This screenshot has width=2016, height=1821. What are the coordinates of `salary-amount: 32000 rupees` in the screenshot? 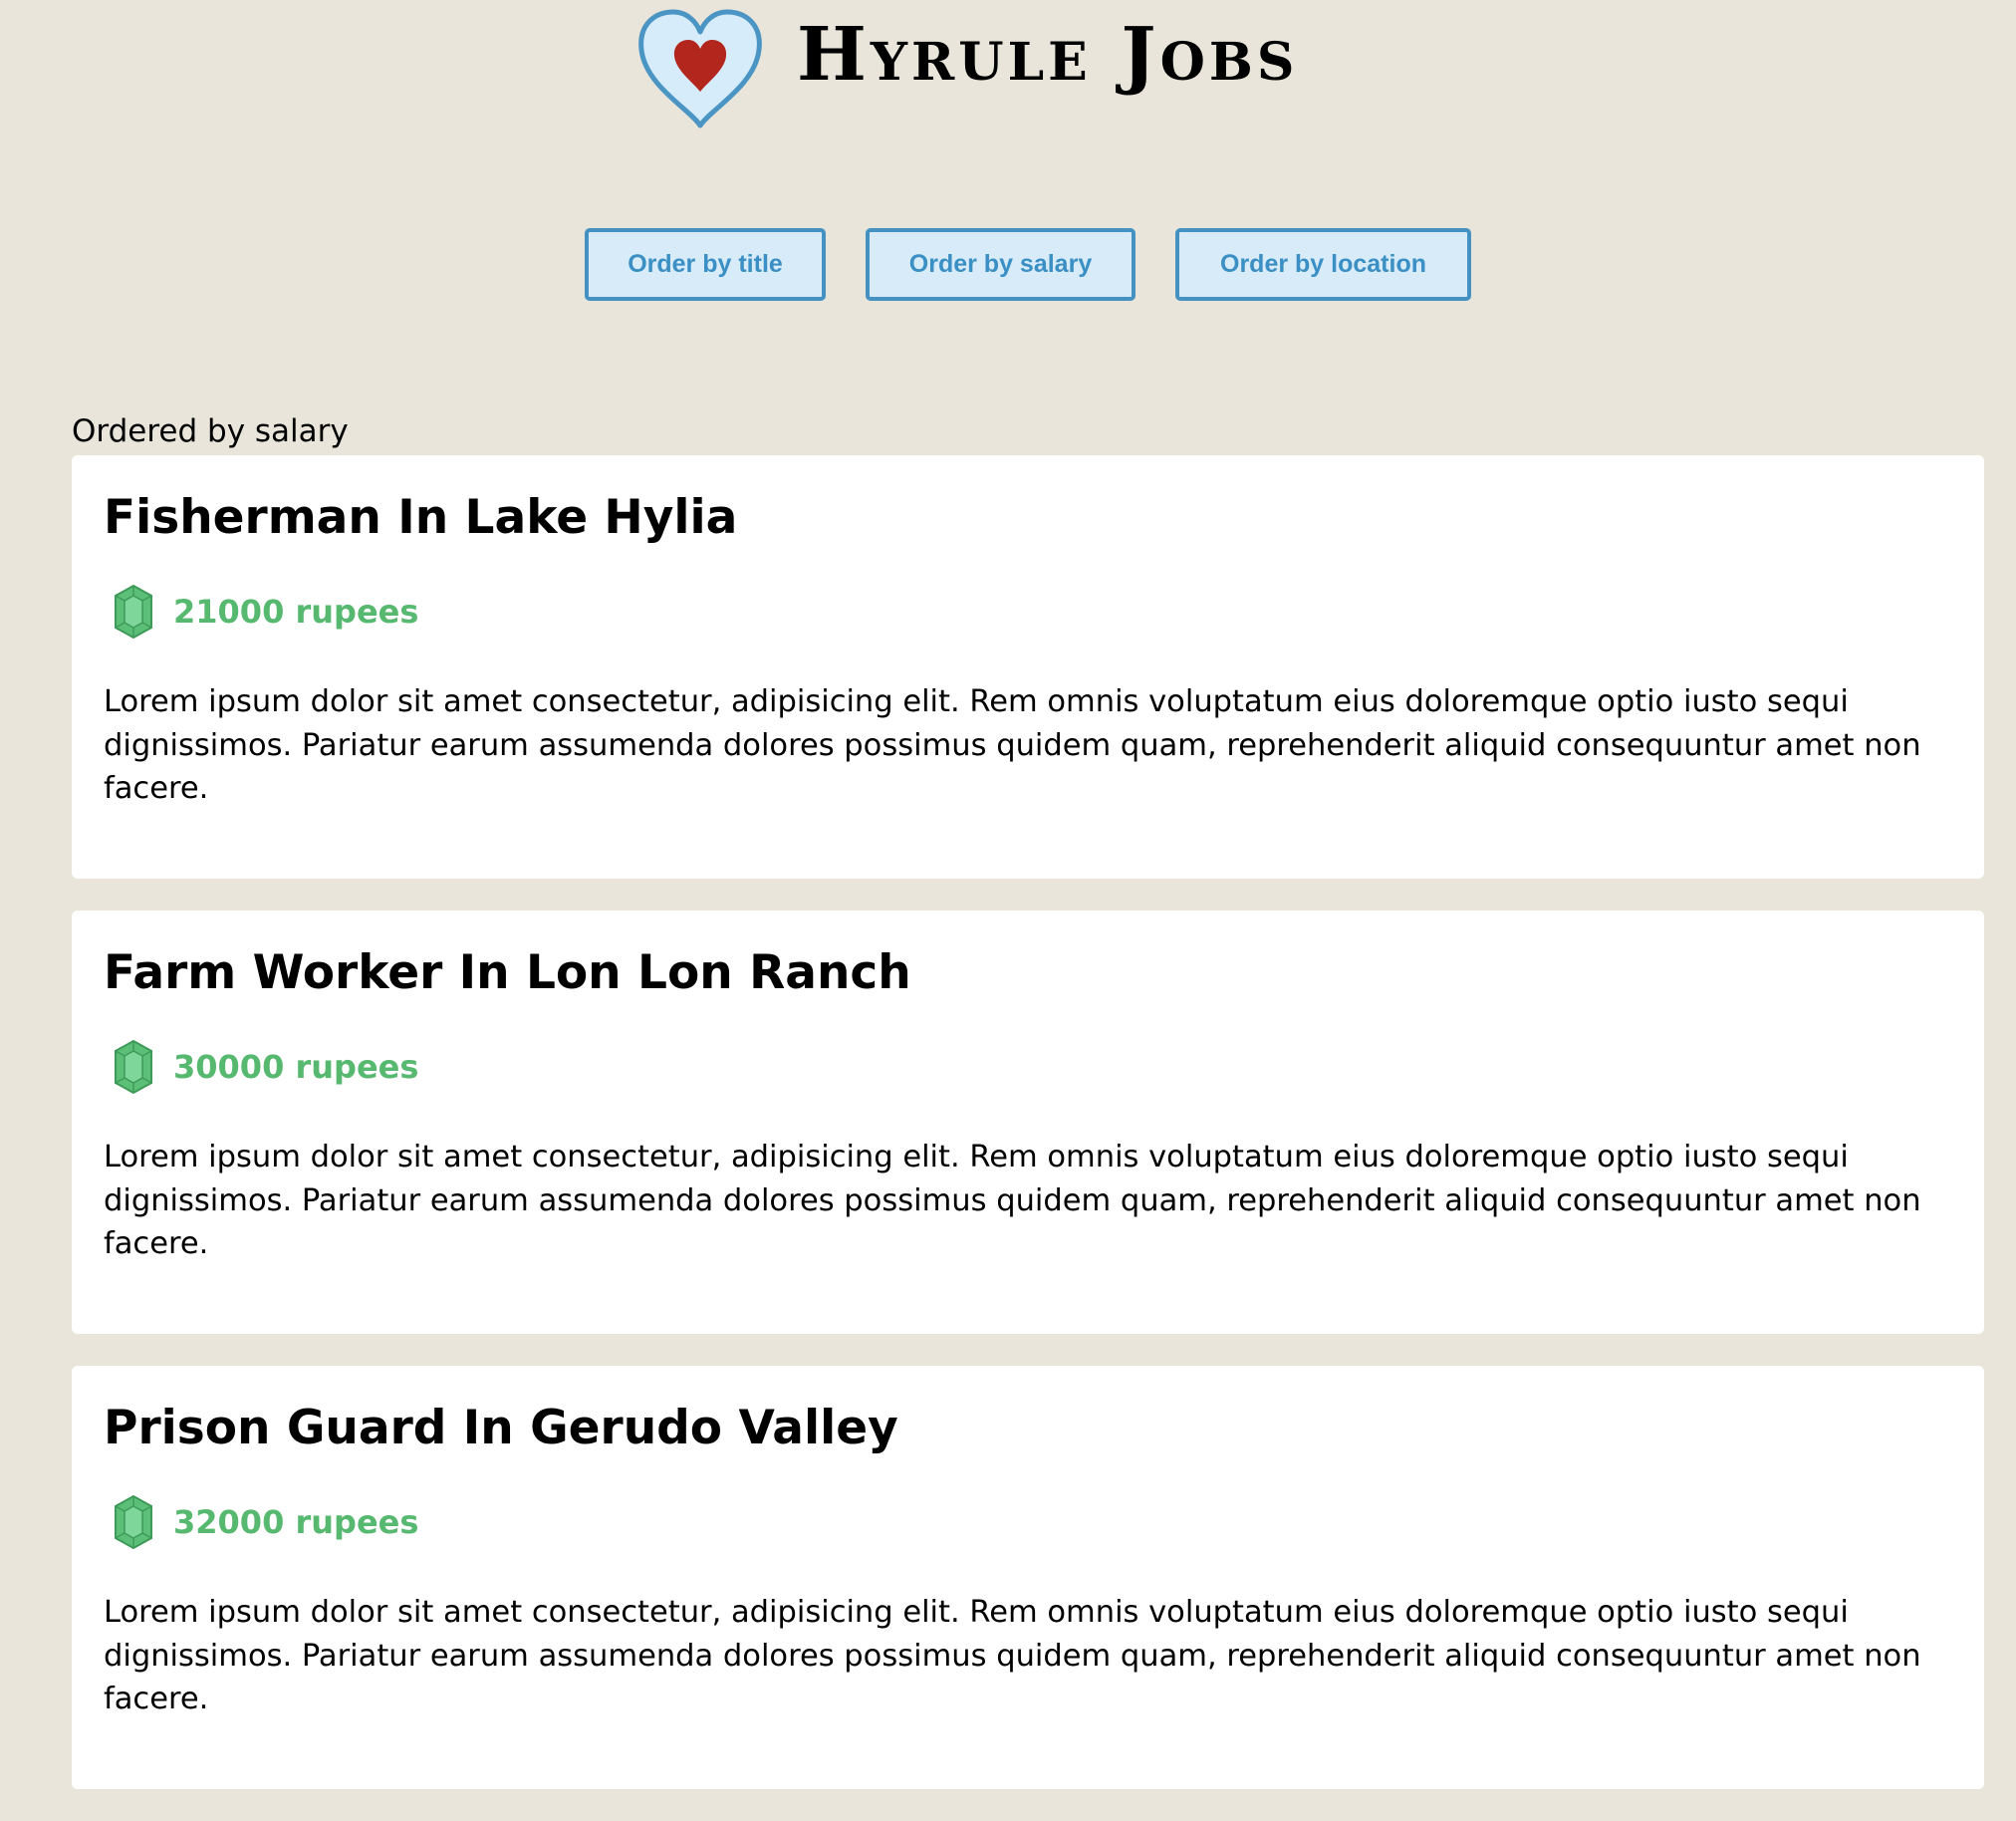 It's located at (296, 1522).